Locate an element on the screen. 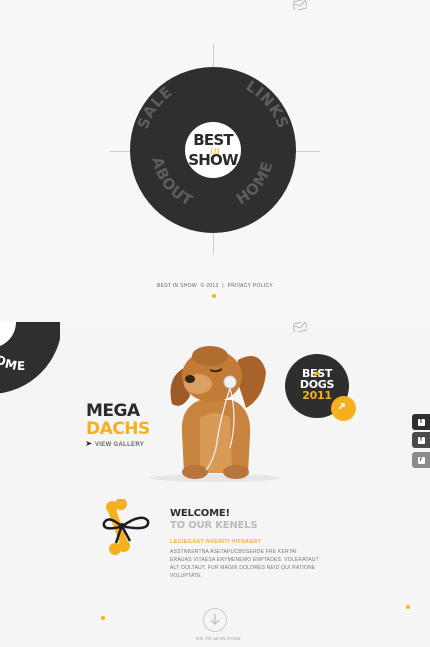  twitter-icon: t is located at coordinates (421, 422).